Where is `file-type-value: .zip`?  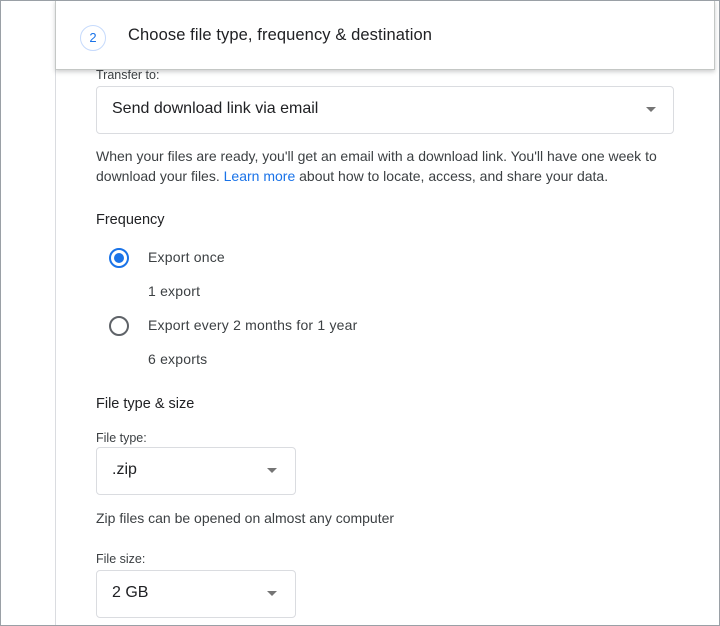
file-type-value: .zip is located at coordinates (124, 469).